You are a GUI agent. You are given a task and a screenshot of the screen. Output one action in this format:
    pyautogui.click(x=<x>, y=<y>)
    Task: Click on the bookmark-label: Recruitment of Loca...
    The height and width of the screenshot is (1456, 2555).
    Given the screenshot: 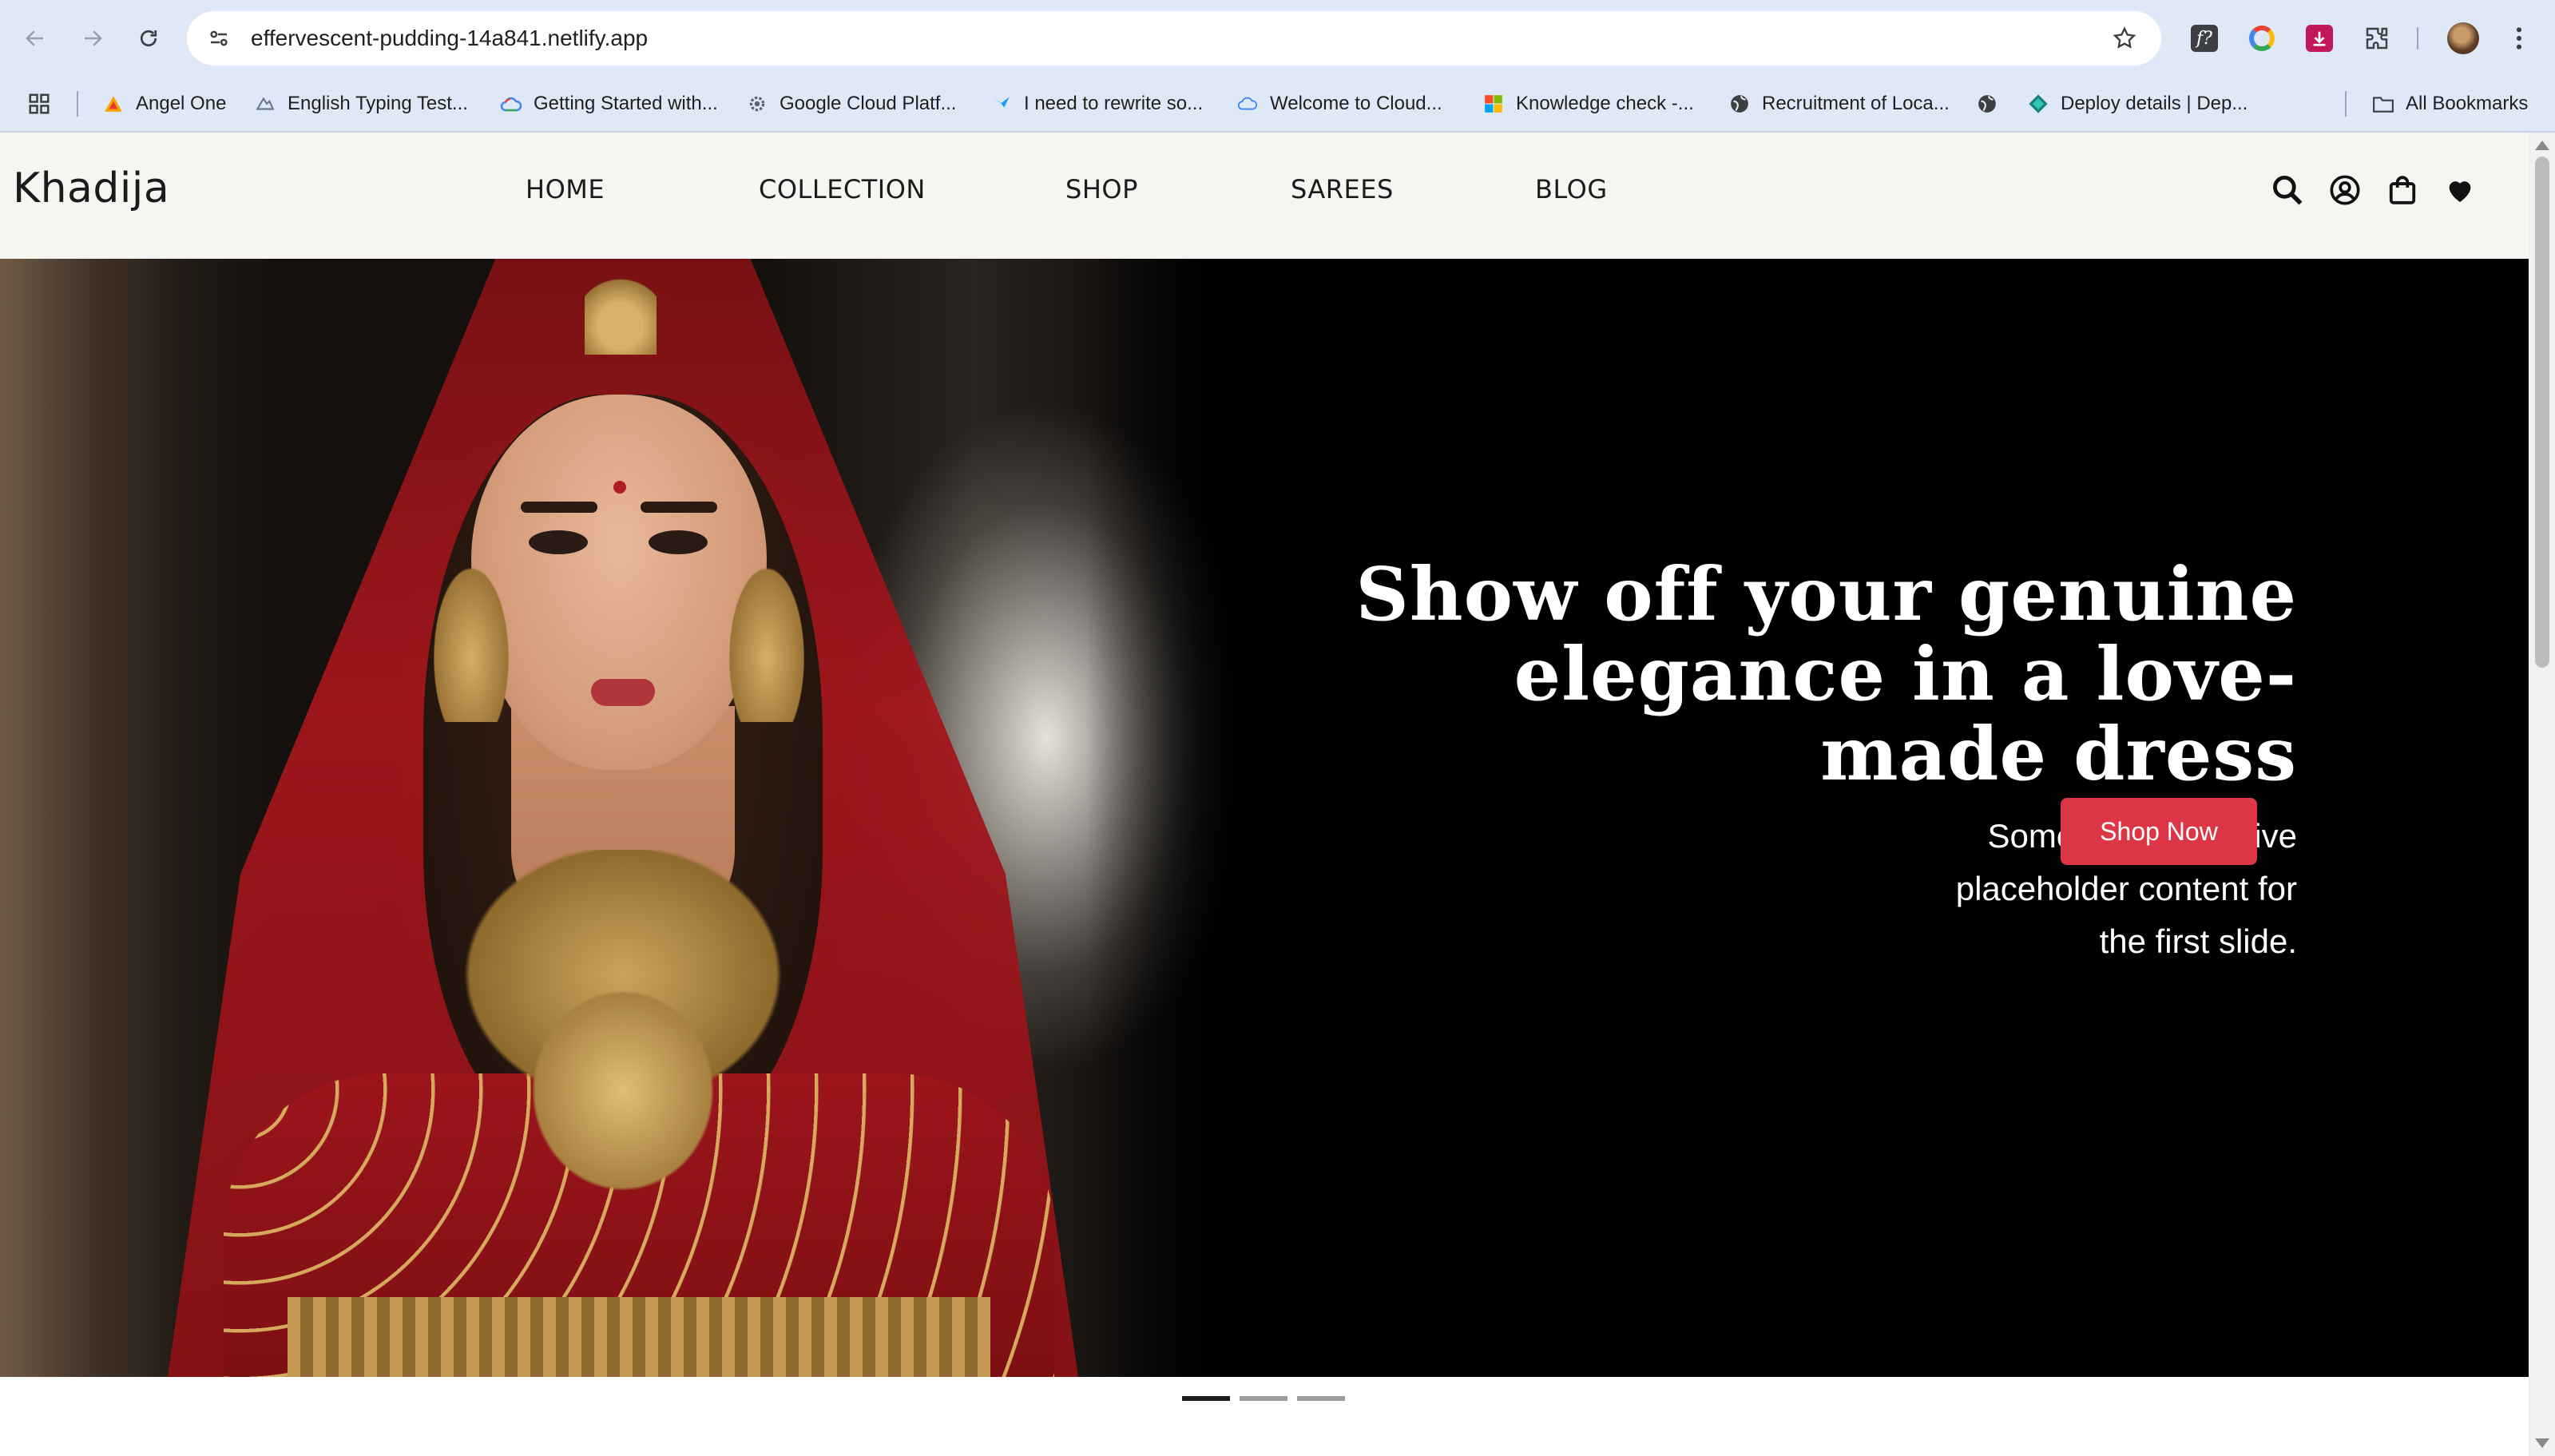 What is the action you would take?
    pyautogui.click(x=1856, y=103)
    